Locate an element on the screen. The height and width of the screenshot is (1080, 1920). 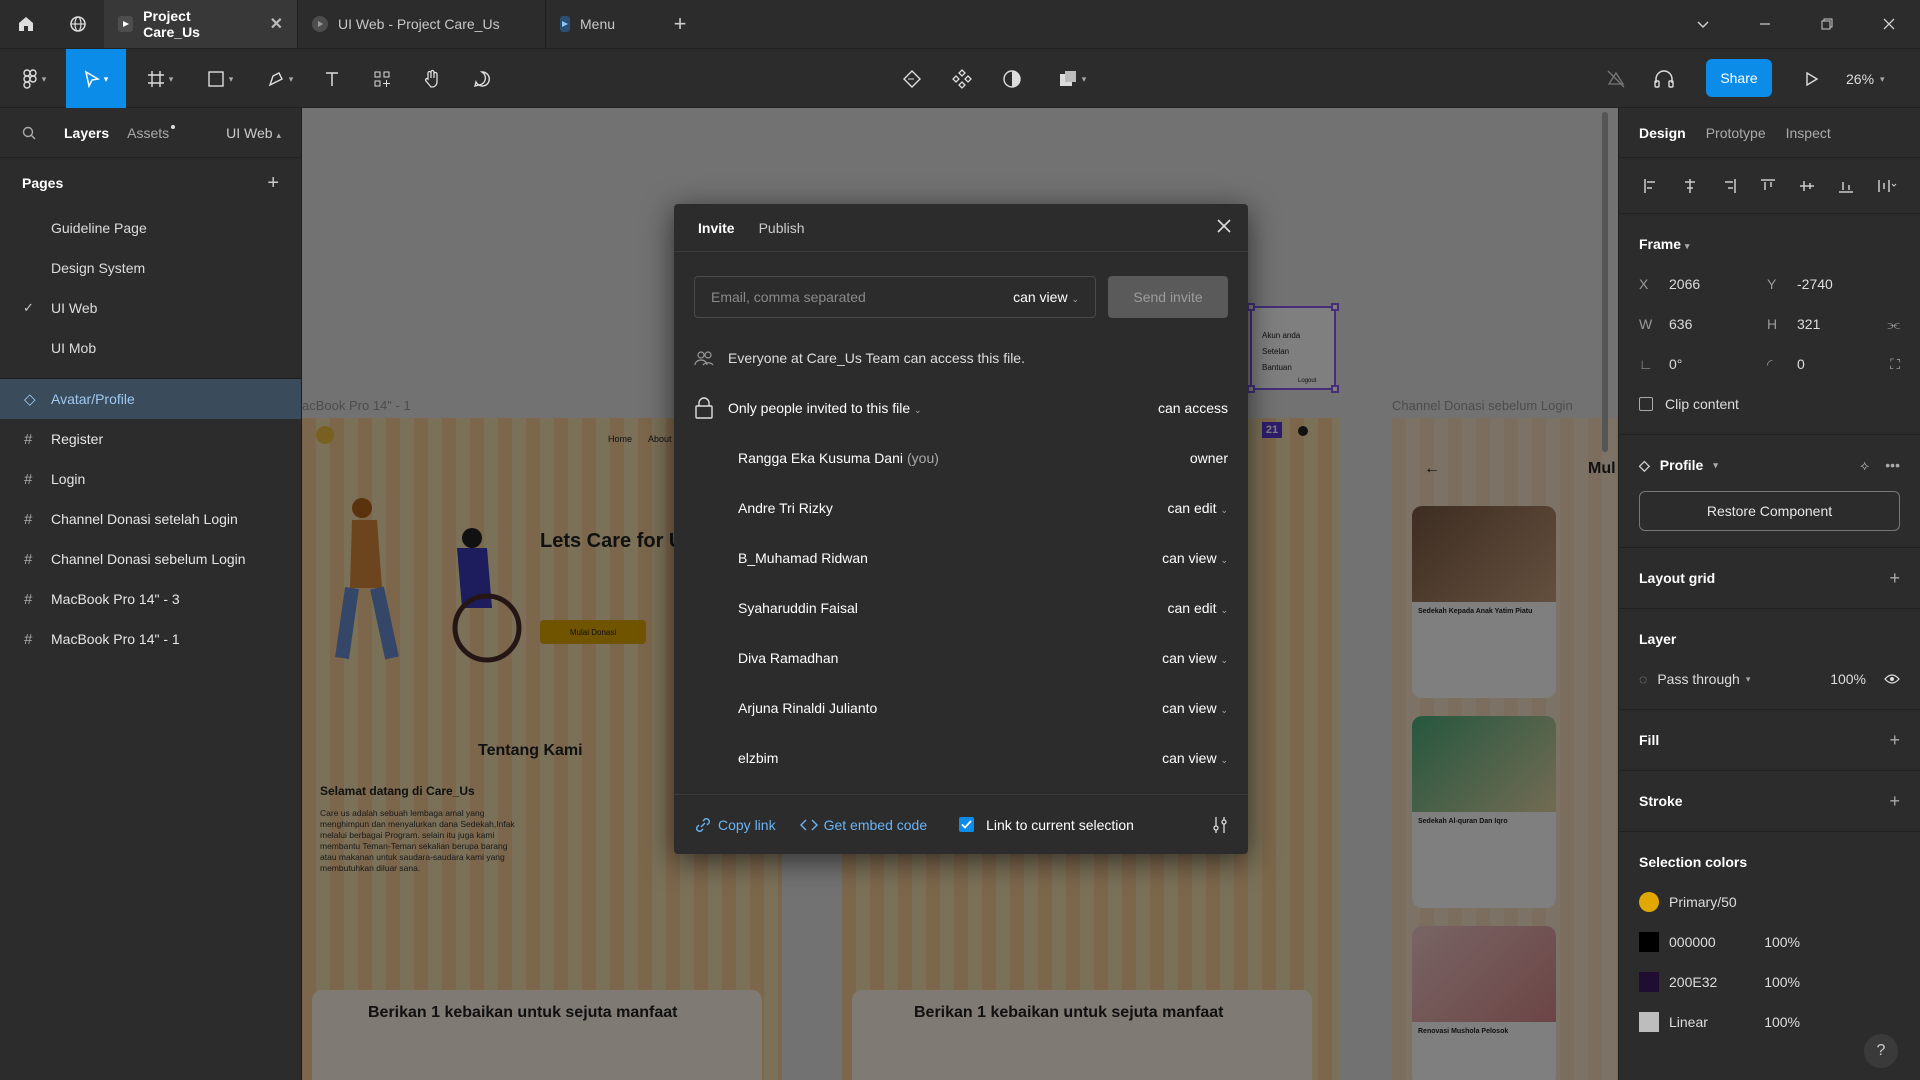
layer-item-avatar-profile: ◇ Avatar/Profile is located at coordinates (150, 399).